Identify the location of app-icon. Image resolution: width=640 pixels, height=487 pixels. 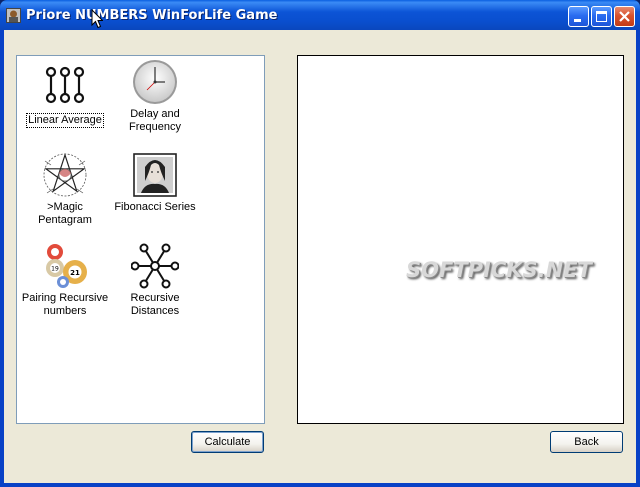
(13, 15).